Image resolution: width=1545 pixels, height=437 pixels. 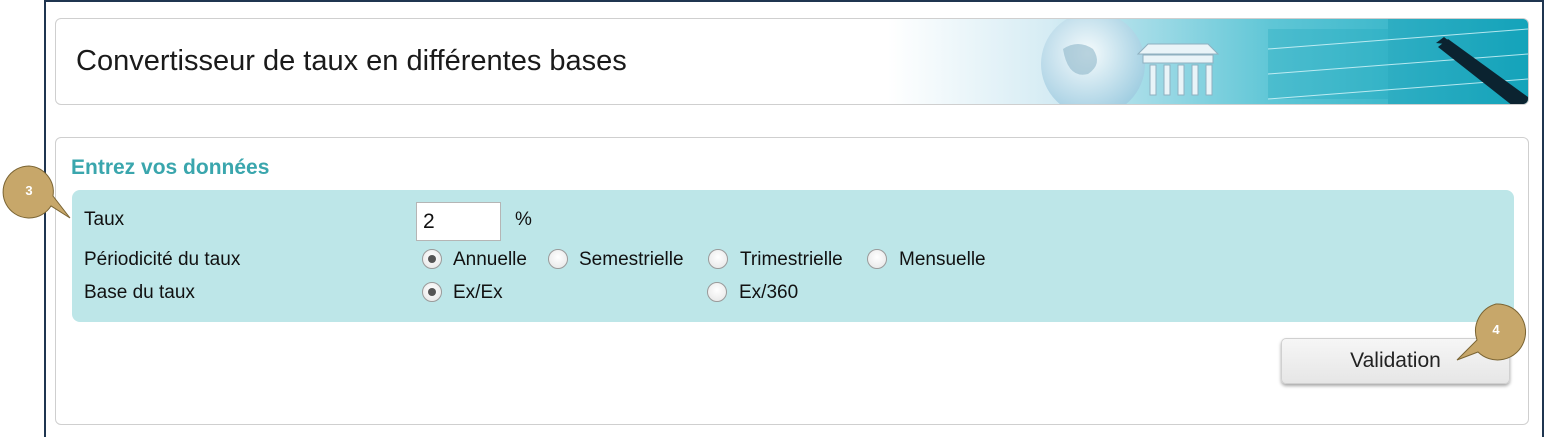 I want to click on finance-banner-image, so click(x=1208, y=61).